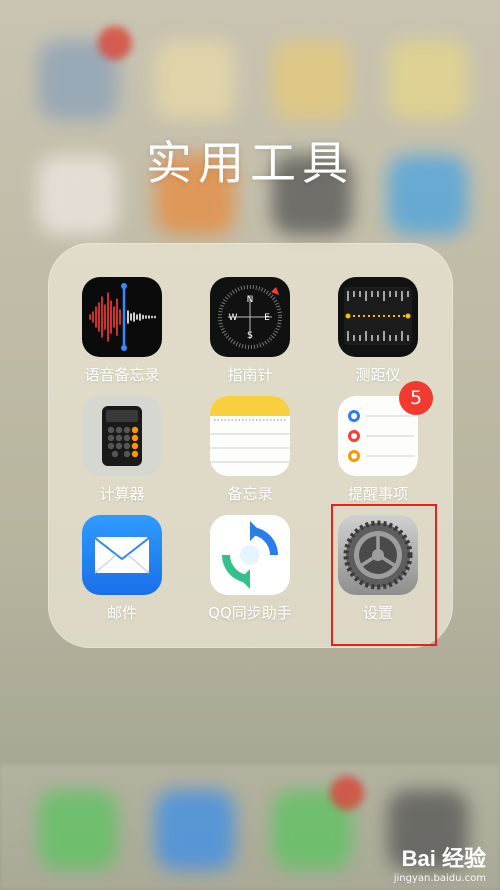 The width and height of the screenshot is (500, 890). Describe the element at coordinates (250, 494) in the screenshot. I see `app-label: 备忘录` at that location.